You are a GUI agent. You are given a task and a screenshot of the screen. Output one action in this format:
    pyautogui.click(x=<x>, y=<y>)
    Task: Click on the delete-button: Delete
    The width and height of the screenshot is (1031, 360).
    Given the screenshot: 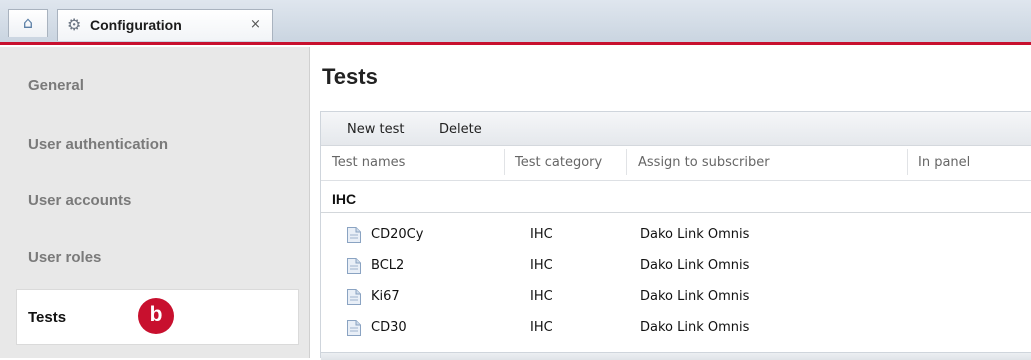 What is the action you would take?
    pyautogui.click(x=460, y=129)
    